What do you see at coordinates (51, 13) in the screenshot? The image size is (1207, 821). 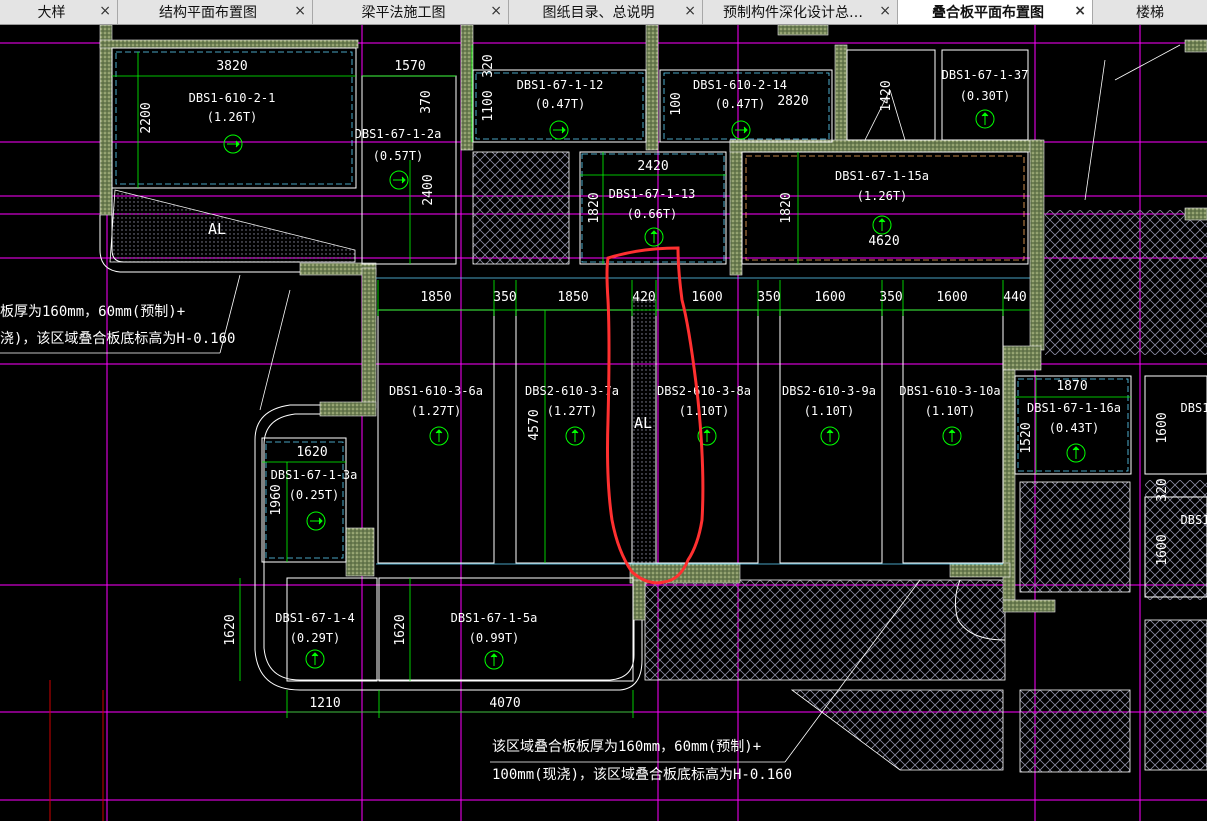 I see `tab-label: 大样` at bounding box center [51, 13].